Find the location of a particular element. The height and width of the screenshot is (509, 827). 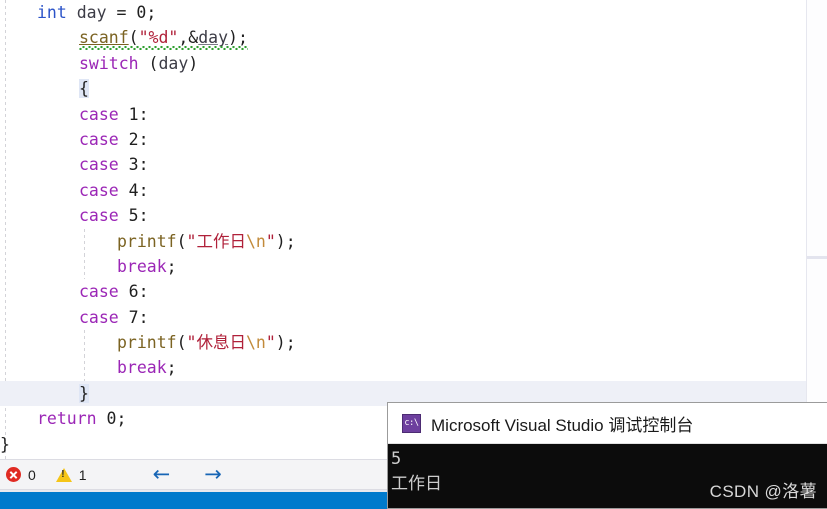

console-window-icon: c:\ is located at coordinates (411, 423).